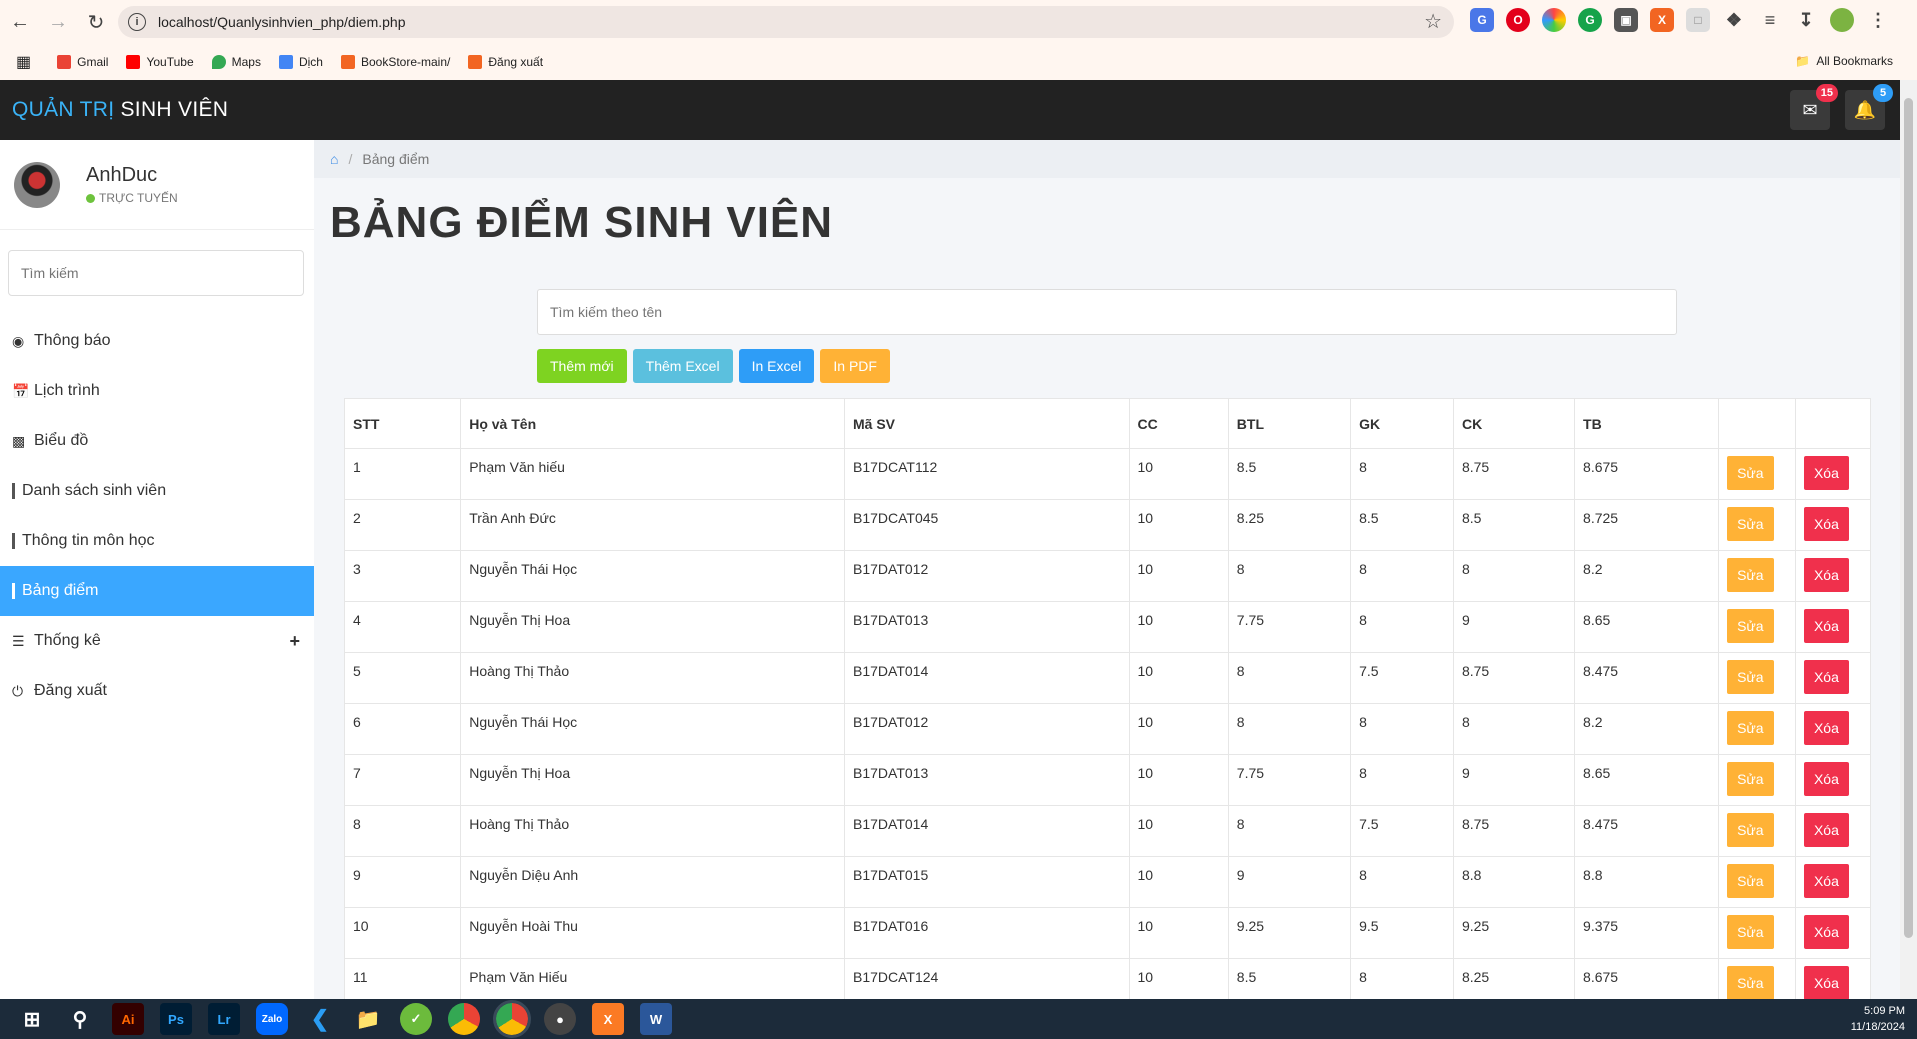  I want to click on site-info-icon: i, so click(137, 22).